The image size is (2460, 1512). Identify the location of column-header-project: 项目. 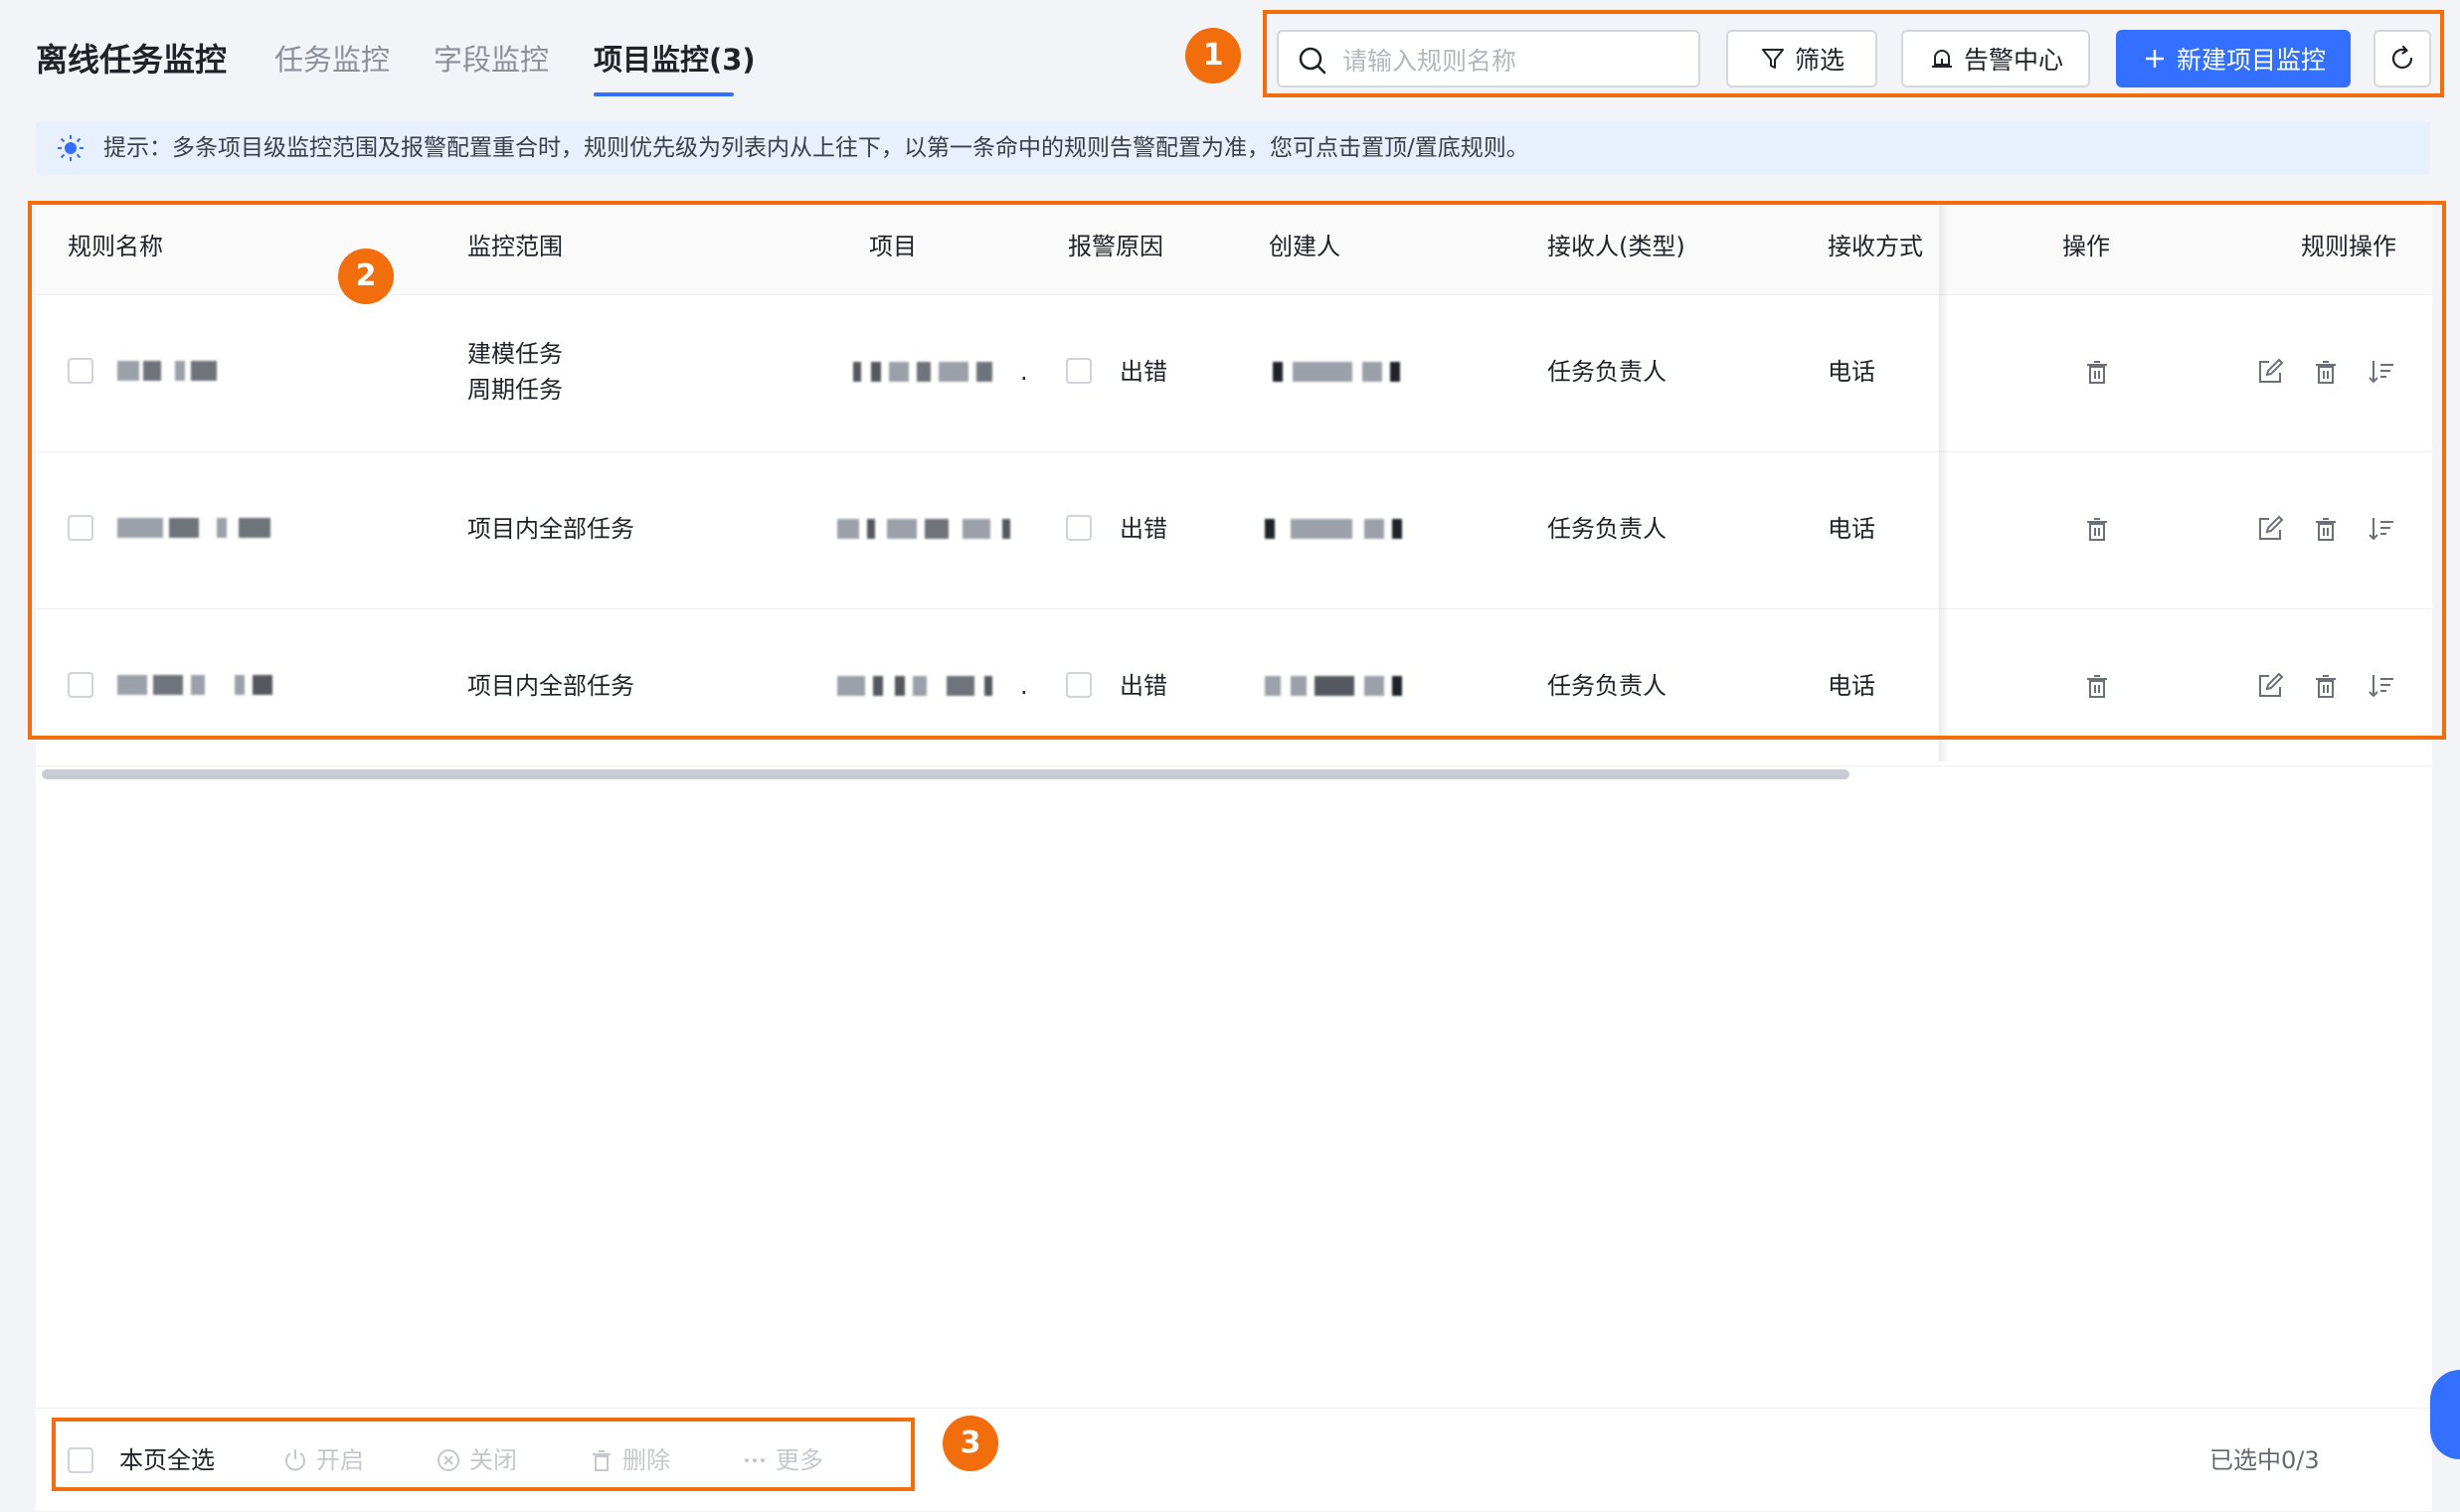
(893, 246).